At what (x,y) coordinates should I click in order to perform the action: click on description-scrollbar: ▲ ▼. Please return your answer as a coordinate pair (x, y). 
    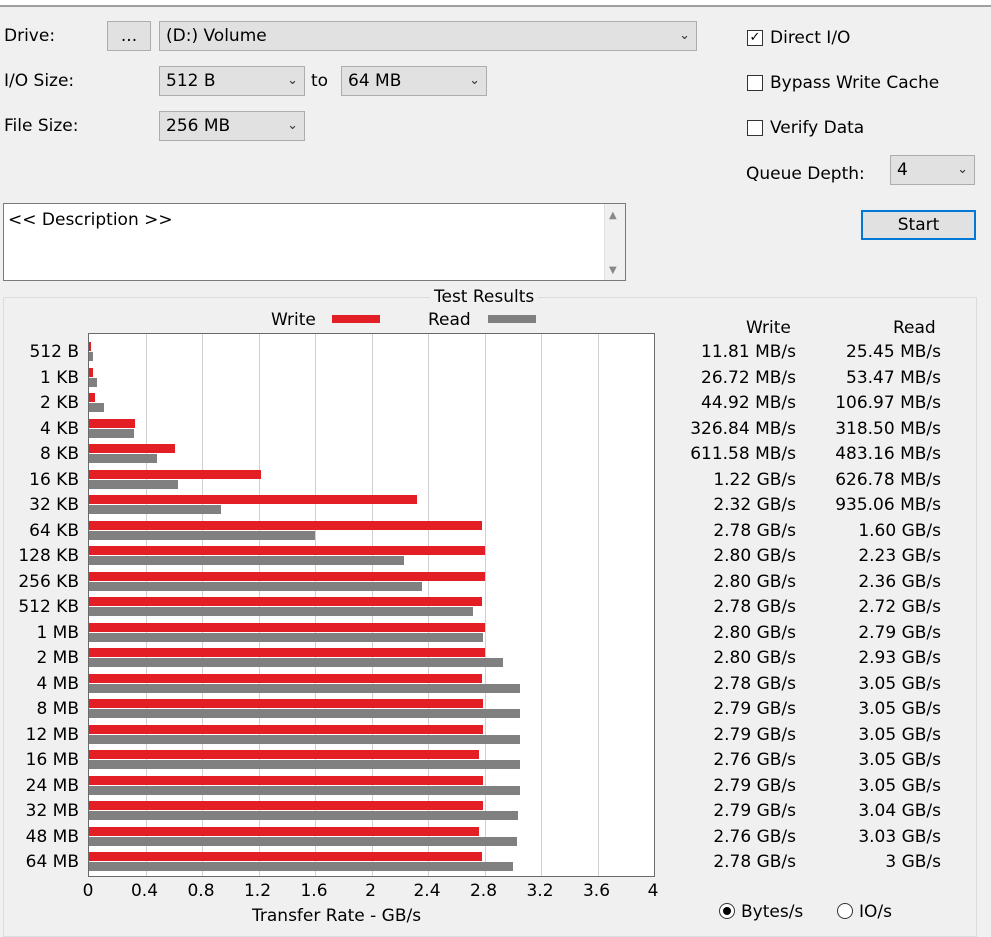
    Looking at the image, I should click on (614, 242).